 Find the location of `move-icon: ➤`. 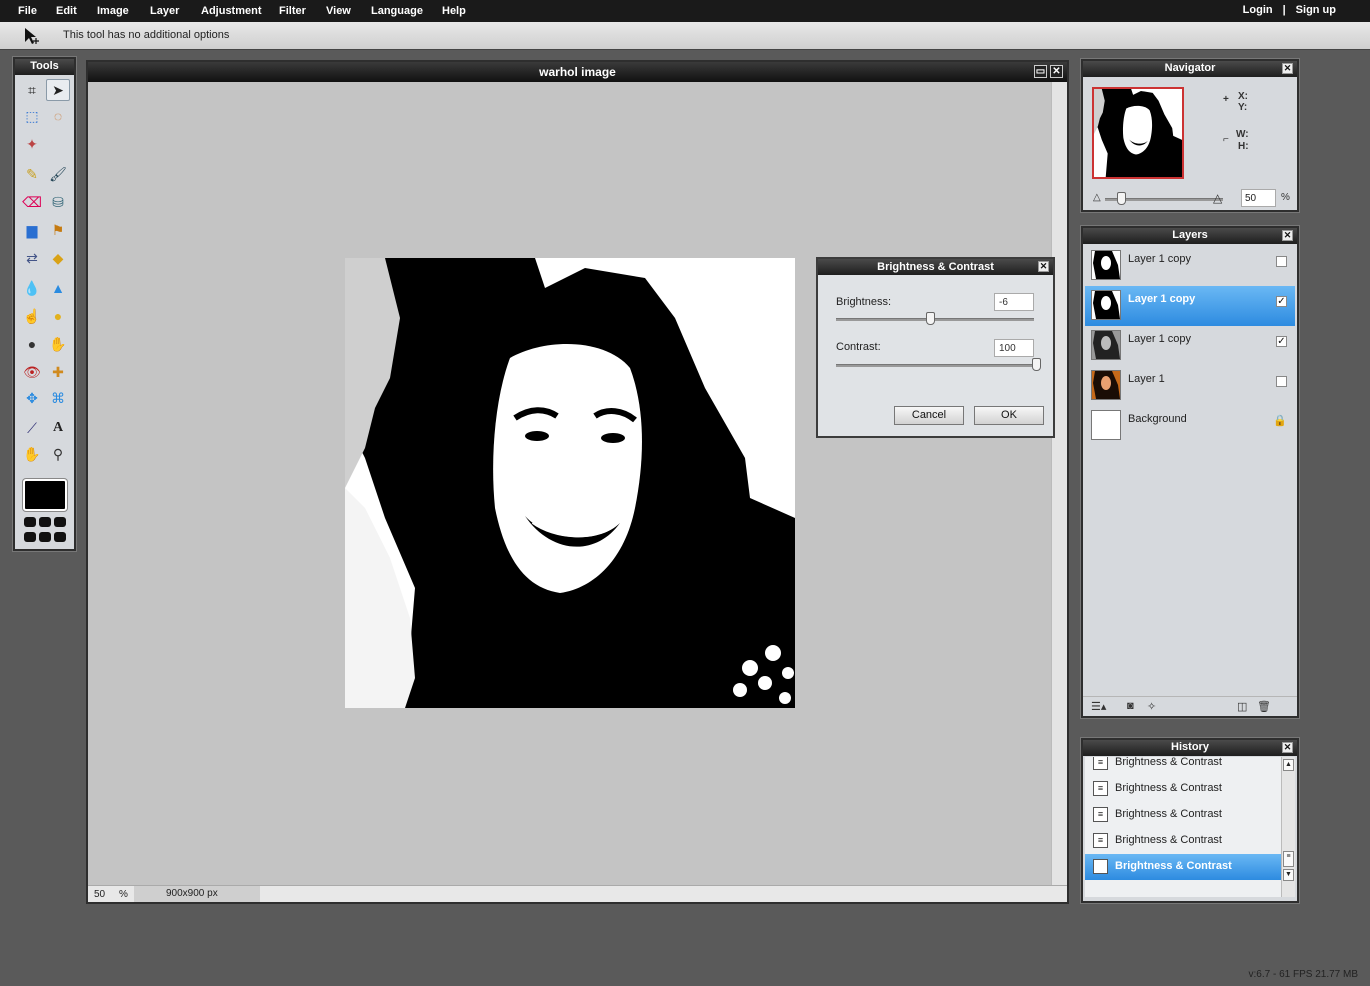

move-icon: ➤ is located at coordinates (58, 90).